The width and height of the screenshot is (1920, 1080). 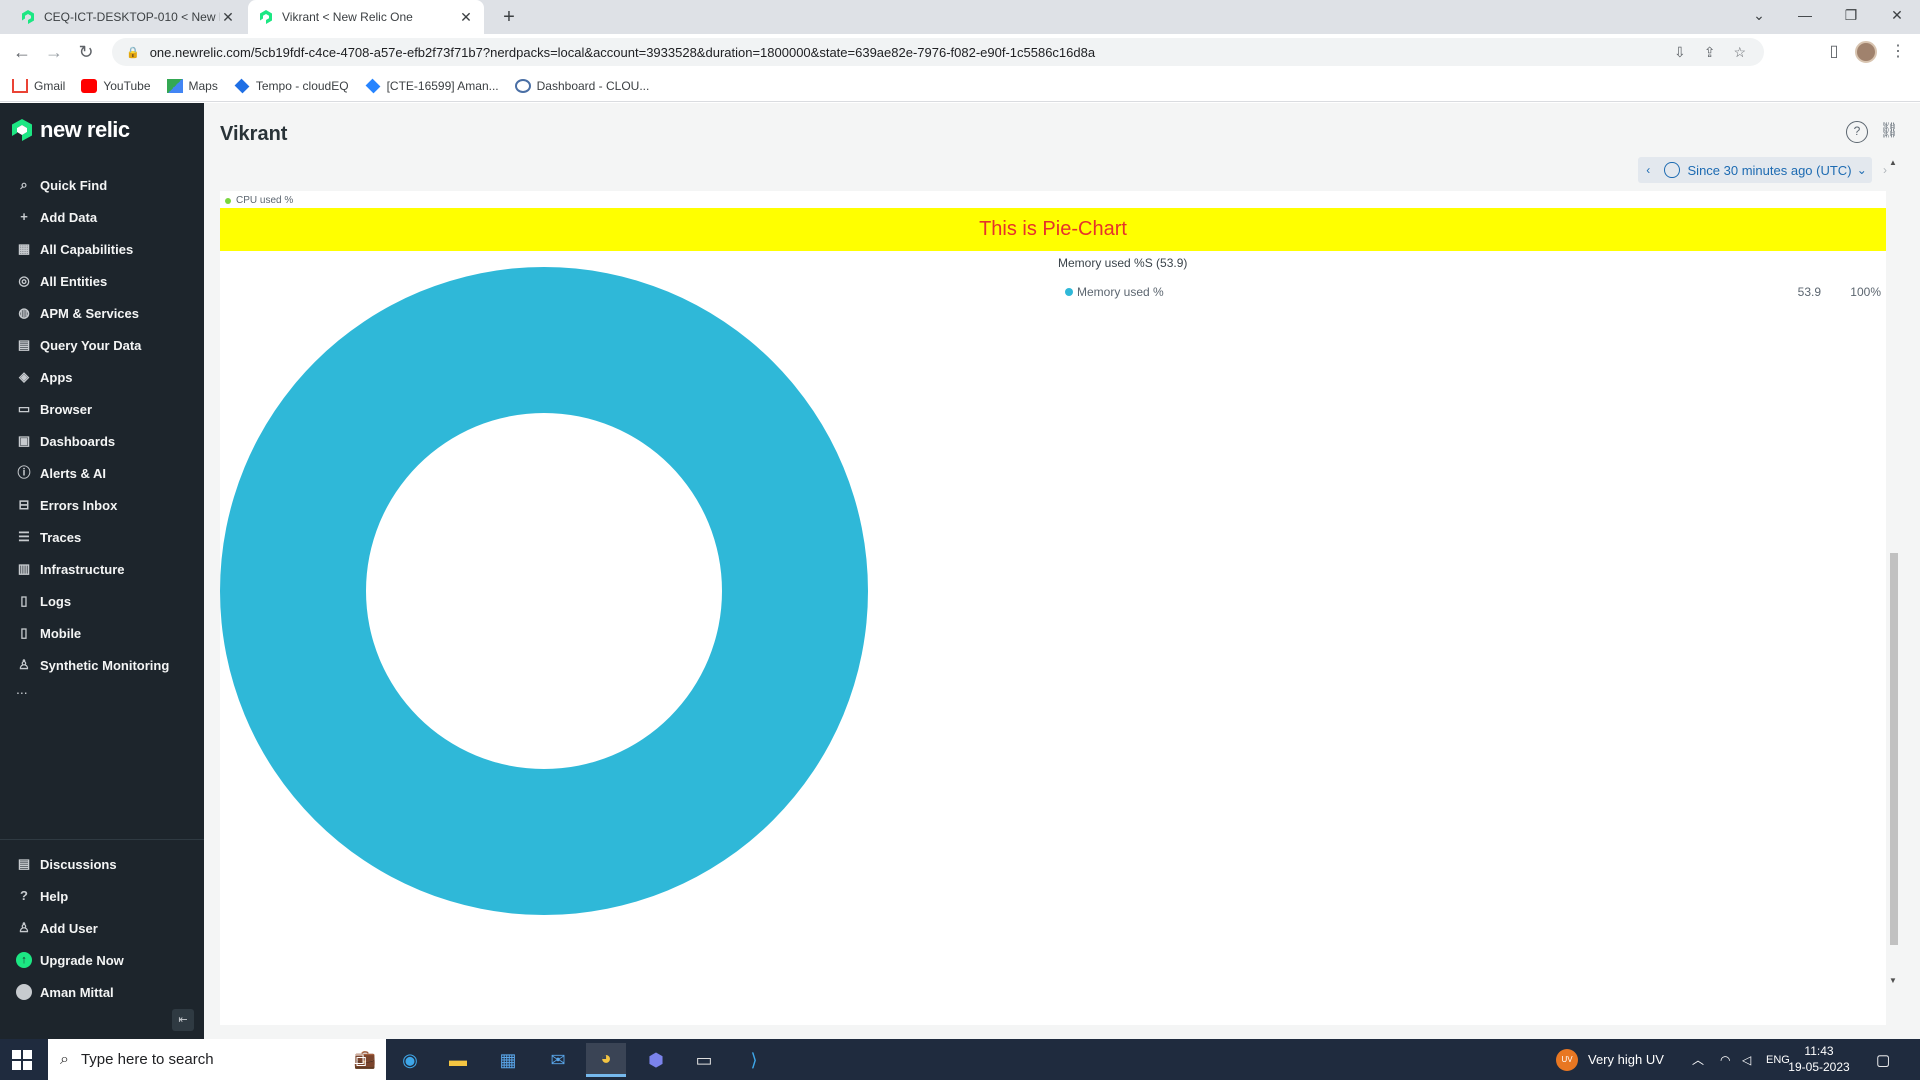 What do you see at coordinates (102, 313) in the screenshot?
I see `sidebar-item-apm-services: ◍ APM & Services` at bounding box center [102, 313].